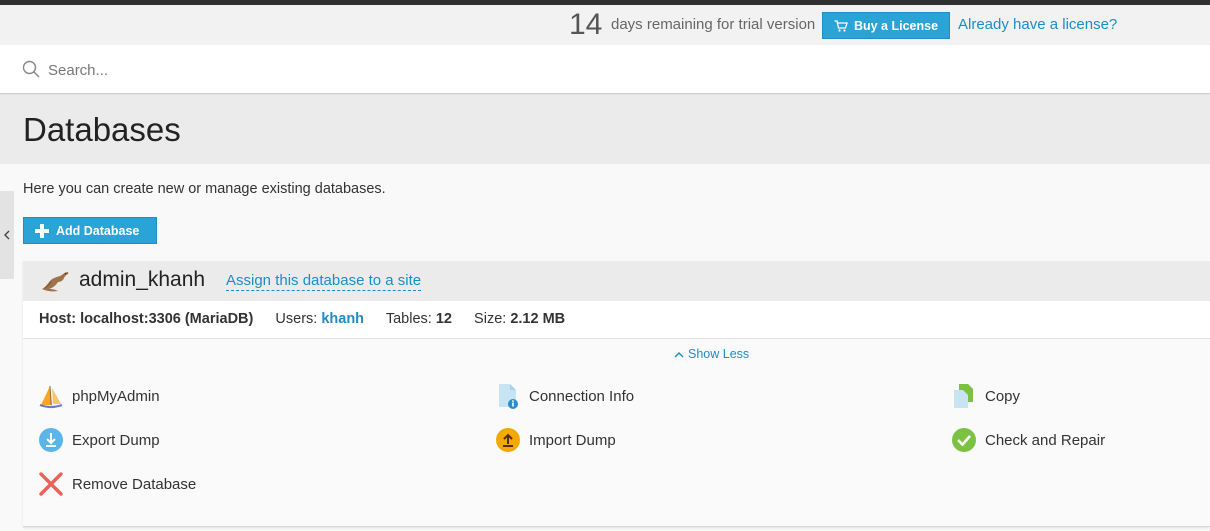 The image size is (1210, 531). What do you see at coordinates (1037, 24) in the screenshot?
I see `already-have-license-link: Already have a license?` at bounding box center [1037, 24].